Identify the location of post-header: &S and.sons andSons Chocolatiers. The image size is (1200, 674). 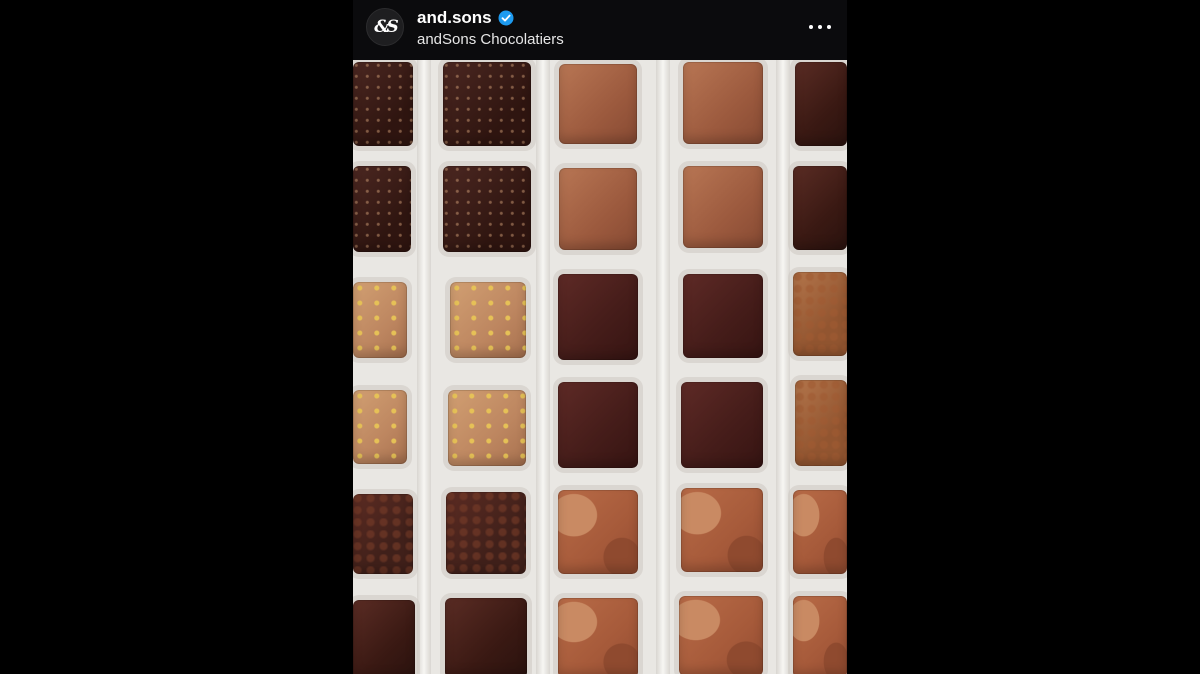
(600, 30).